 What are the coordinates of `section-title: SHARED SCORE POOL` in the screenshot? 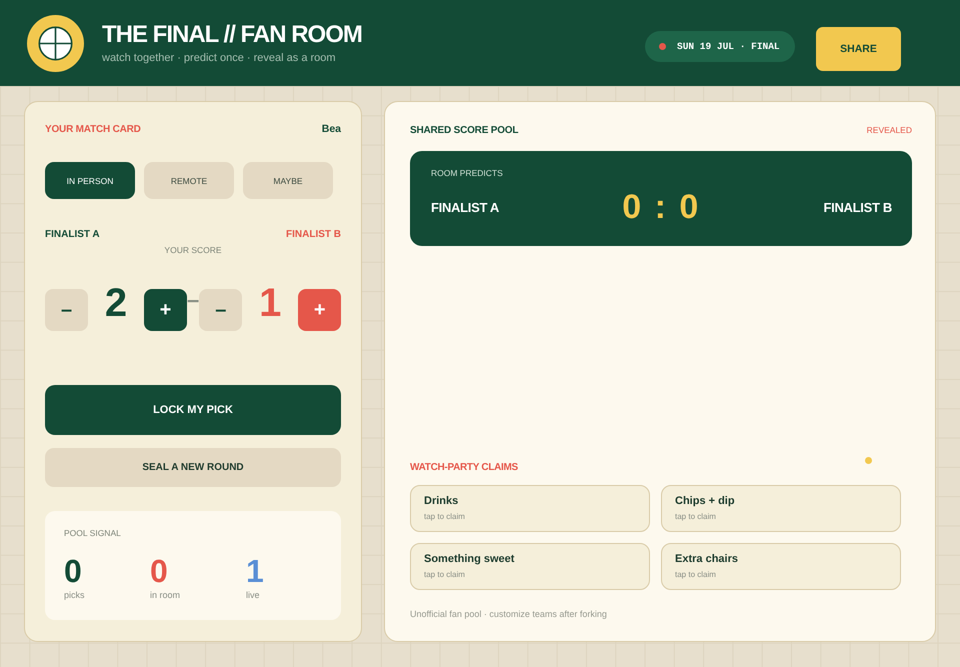 It's located at (464, 130).